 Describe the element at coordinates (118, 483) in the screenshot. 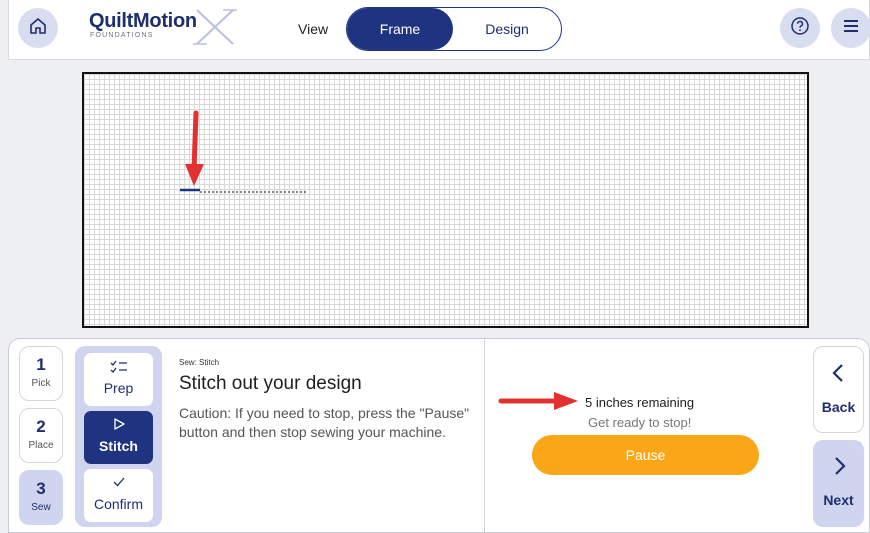

I see `checkmark-icon` at that location.